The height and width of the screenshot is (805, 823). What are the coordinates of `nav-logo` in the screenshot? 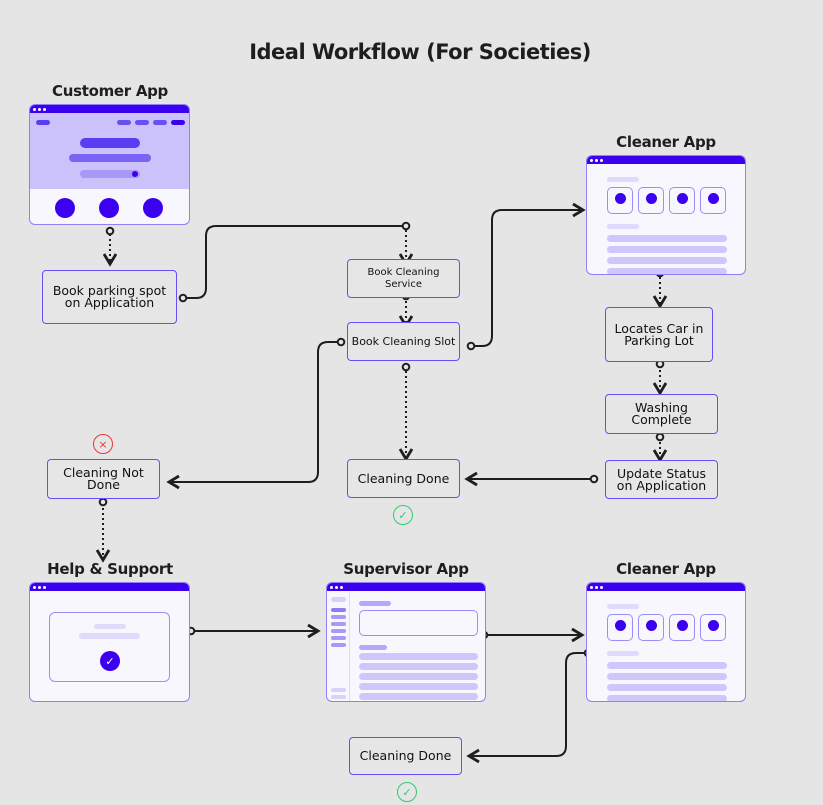 It's located at (43, 122).